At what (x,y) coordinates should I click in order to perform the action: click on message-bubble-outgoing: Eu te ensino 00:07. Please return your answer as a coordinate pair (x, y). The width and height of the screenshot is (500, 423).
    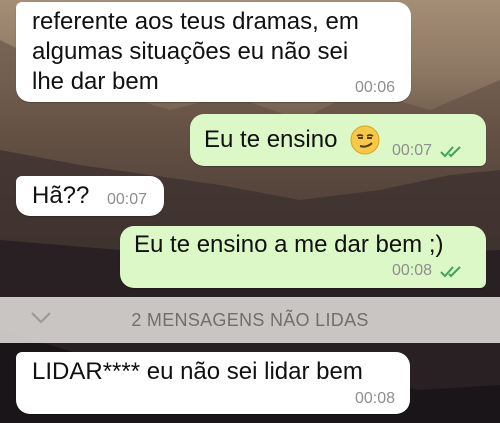
    Looking at the image, I should click on (338, 140).